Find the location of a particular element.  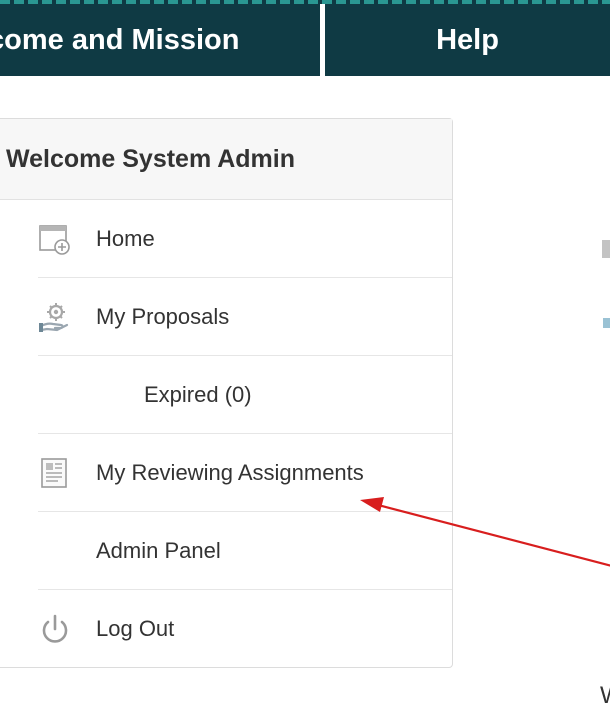

nav-welcome-and-mission: lcome and Mission is located at coordinates (160, 40).